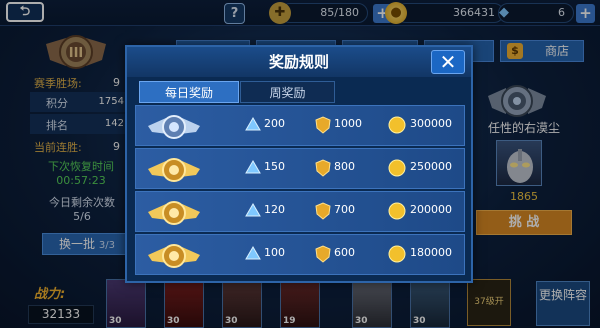 The height and width of the screenshot is (328, 600). What do you see at coordinates (174, 127) in the screenshot?
I see `silver-wing-badge-icon` at bounding box center [174, 127].